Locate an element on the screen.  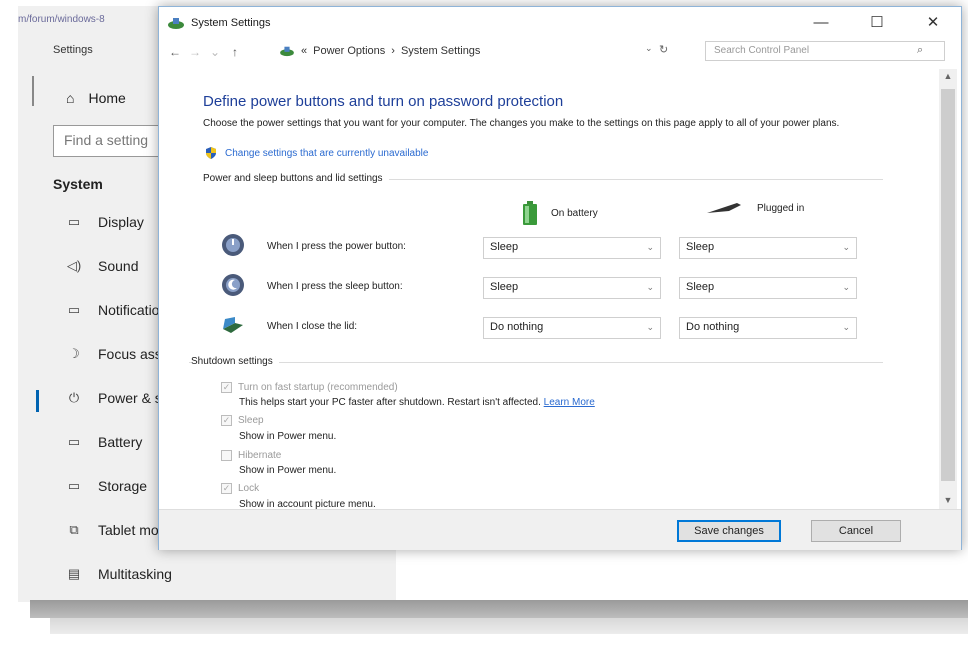
close-button: ✕ is located at coordinates (933, 22).